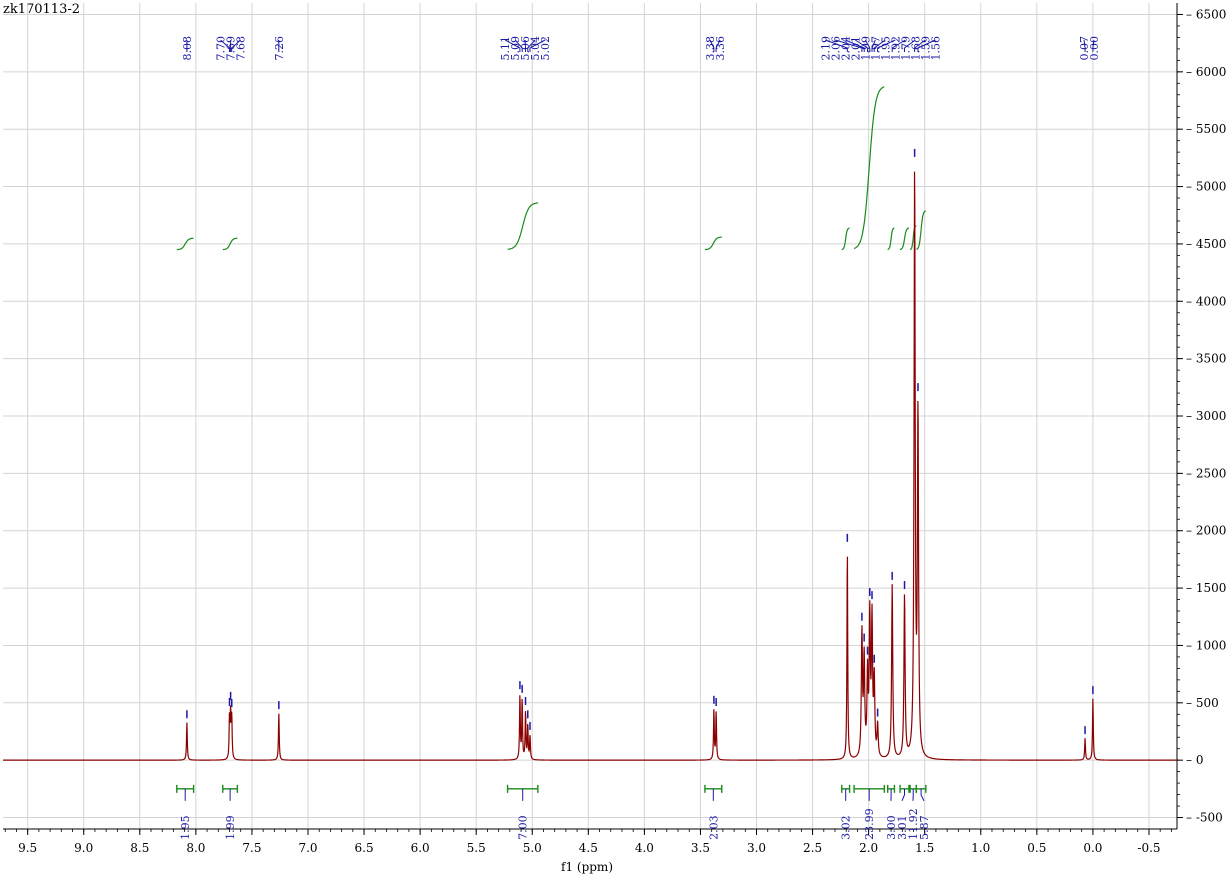  Describe the element at coordinates (241, 48) in the screenshot. I see `peak-label: 7.68` at that location.